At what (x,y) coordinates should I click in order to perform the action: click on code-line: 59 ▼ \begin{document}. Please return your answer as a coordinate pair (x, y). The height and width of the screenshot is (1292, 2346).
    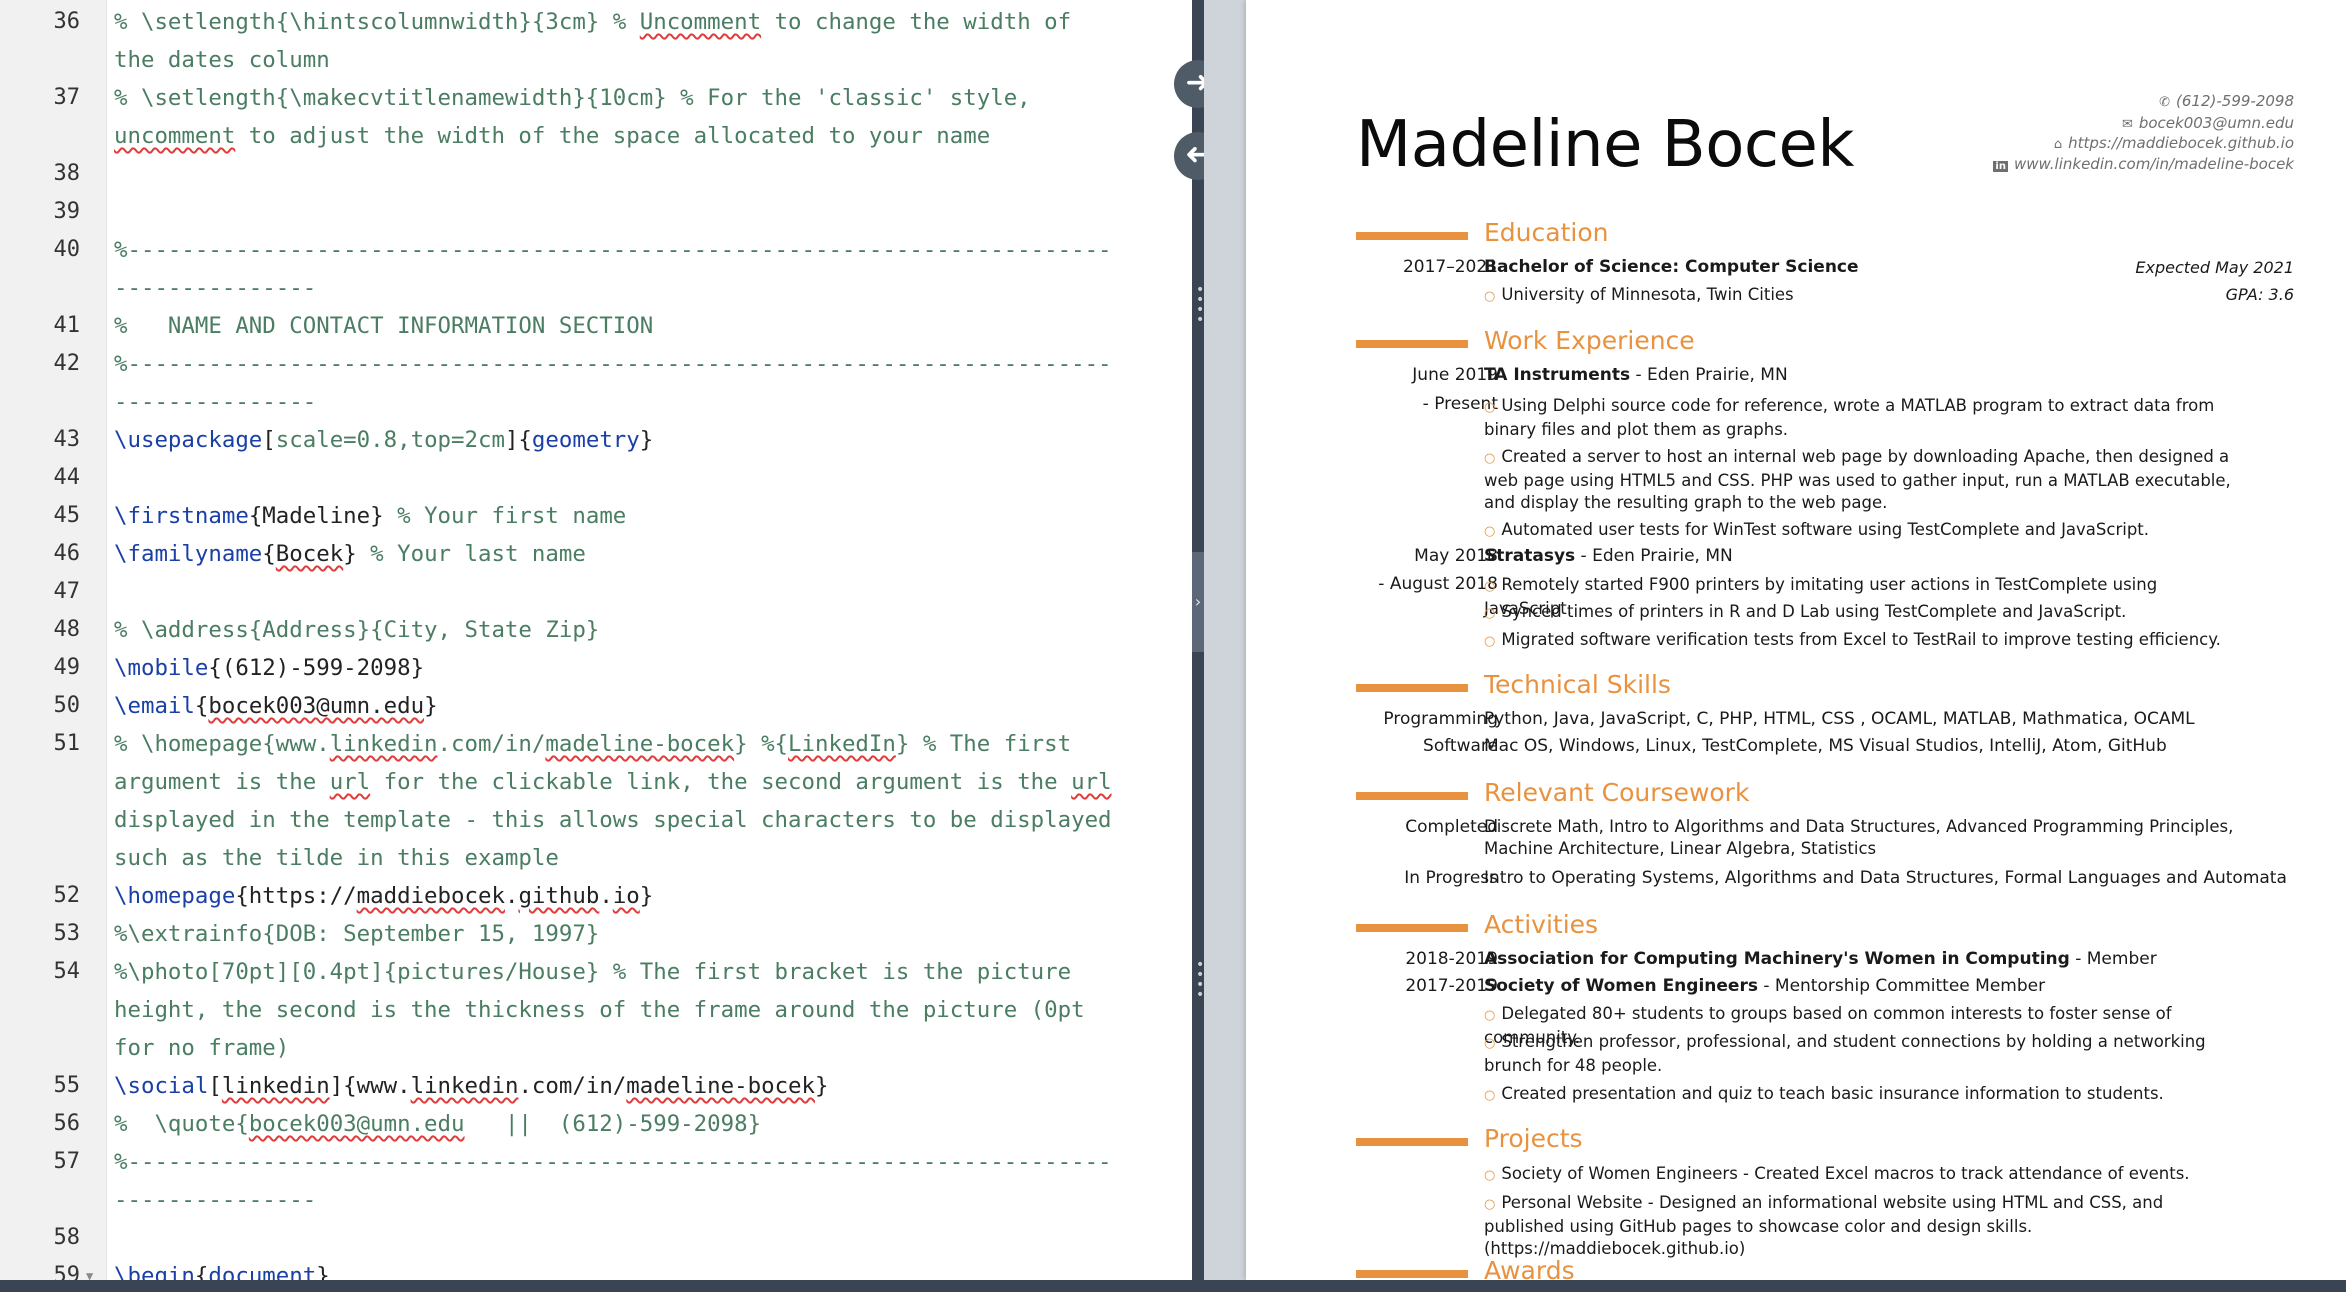
    Looking at the image, I should click on (596, 1268).